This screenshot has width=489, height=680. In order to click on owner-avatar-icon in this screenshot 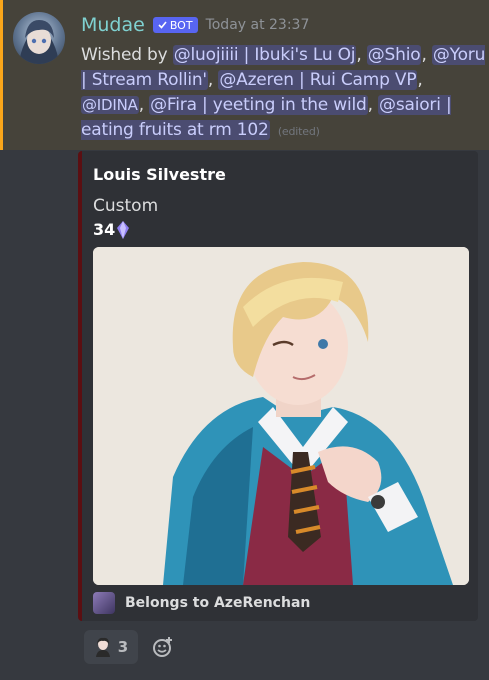, I will do `click(104, 603)`.